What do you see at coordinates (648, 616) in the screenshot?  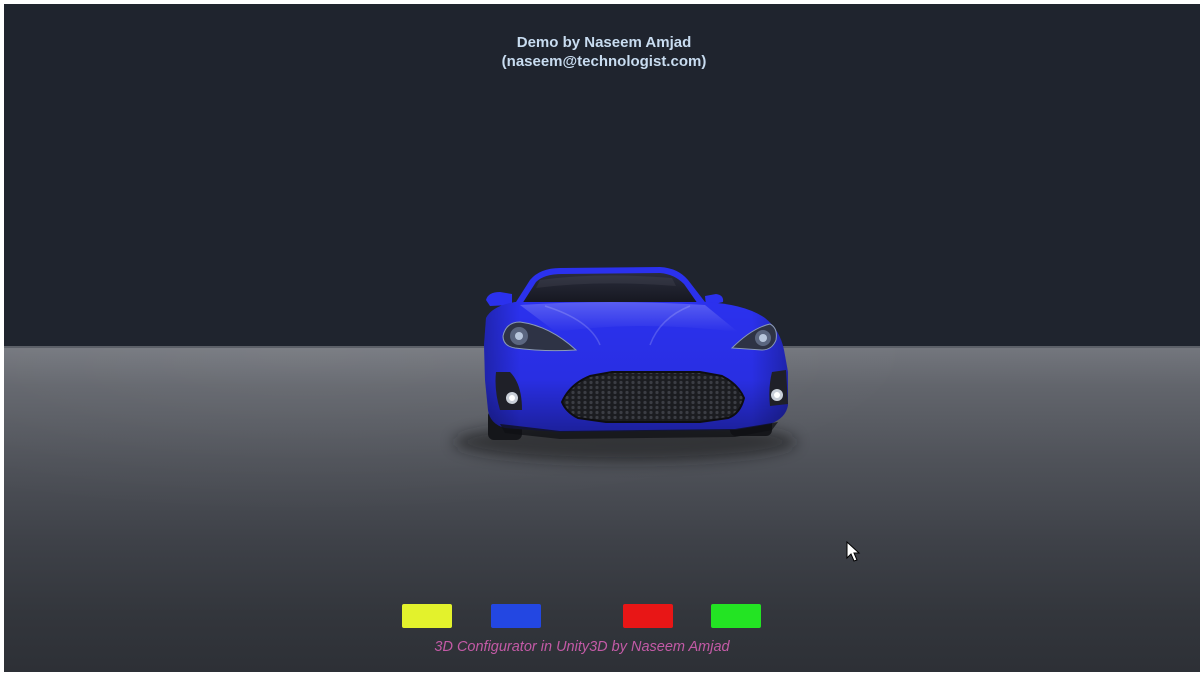 I see `color-swatch-red-button` at bounding box center [648, 616].